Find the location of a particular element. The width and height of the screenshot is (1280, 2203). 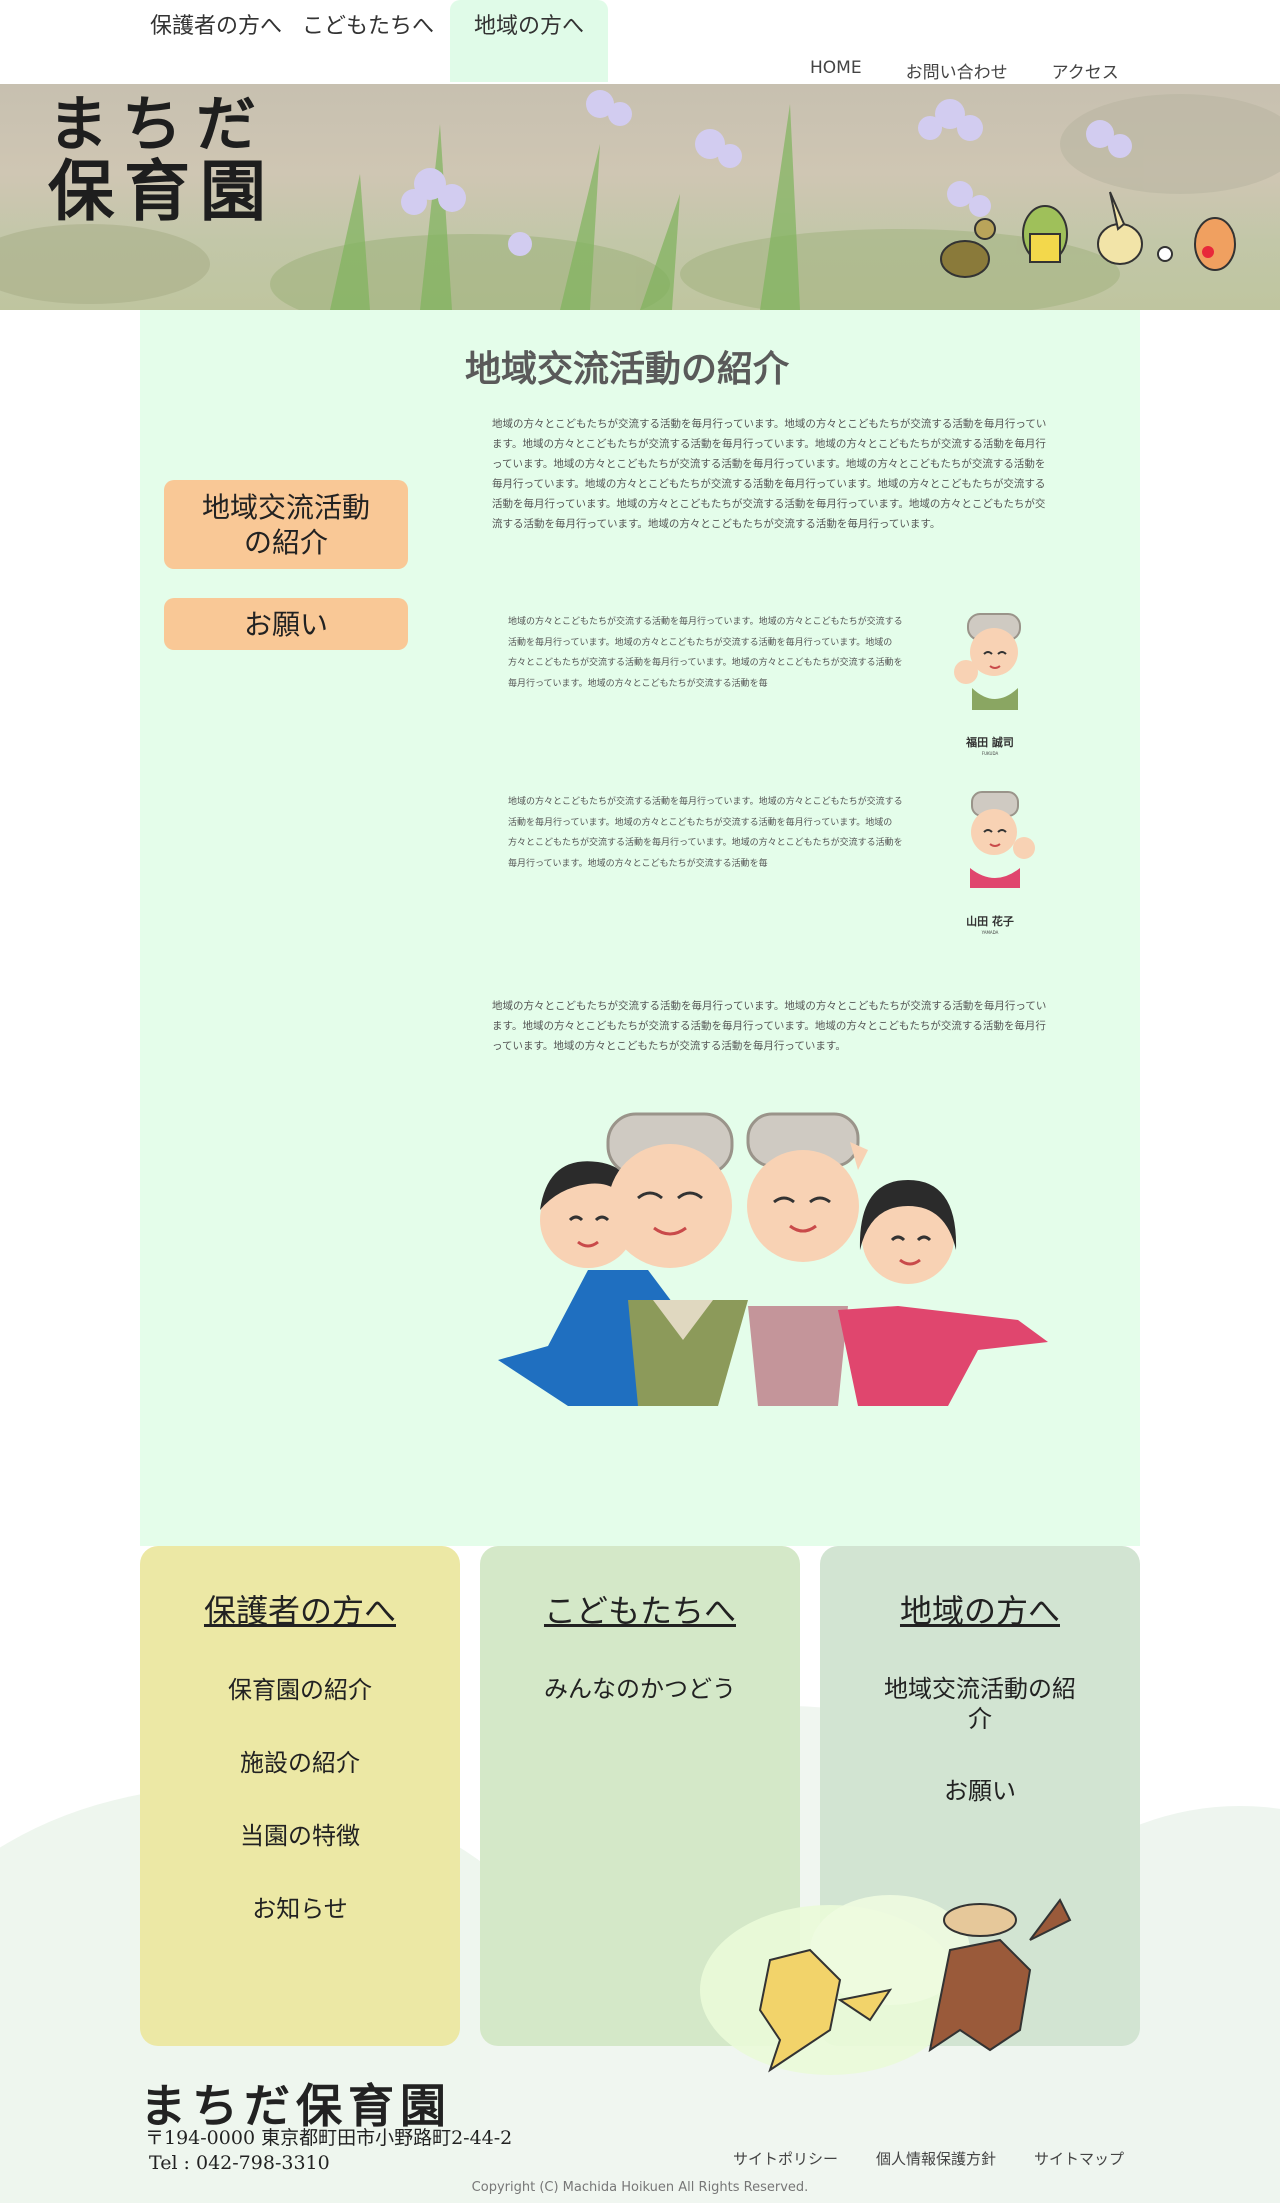

person-sub-yamada: YAMADA is located at coordinates (990, 932).